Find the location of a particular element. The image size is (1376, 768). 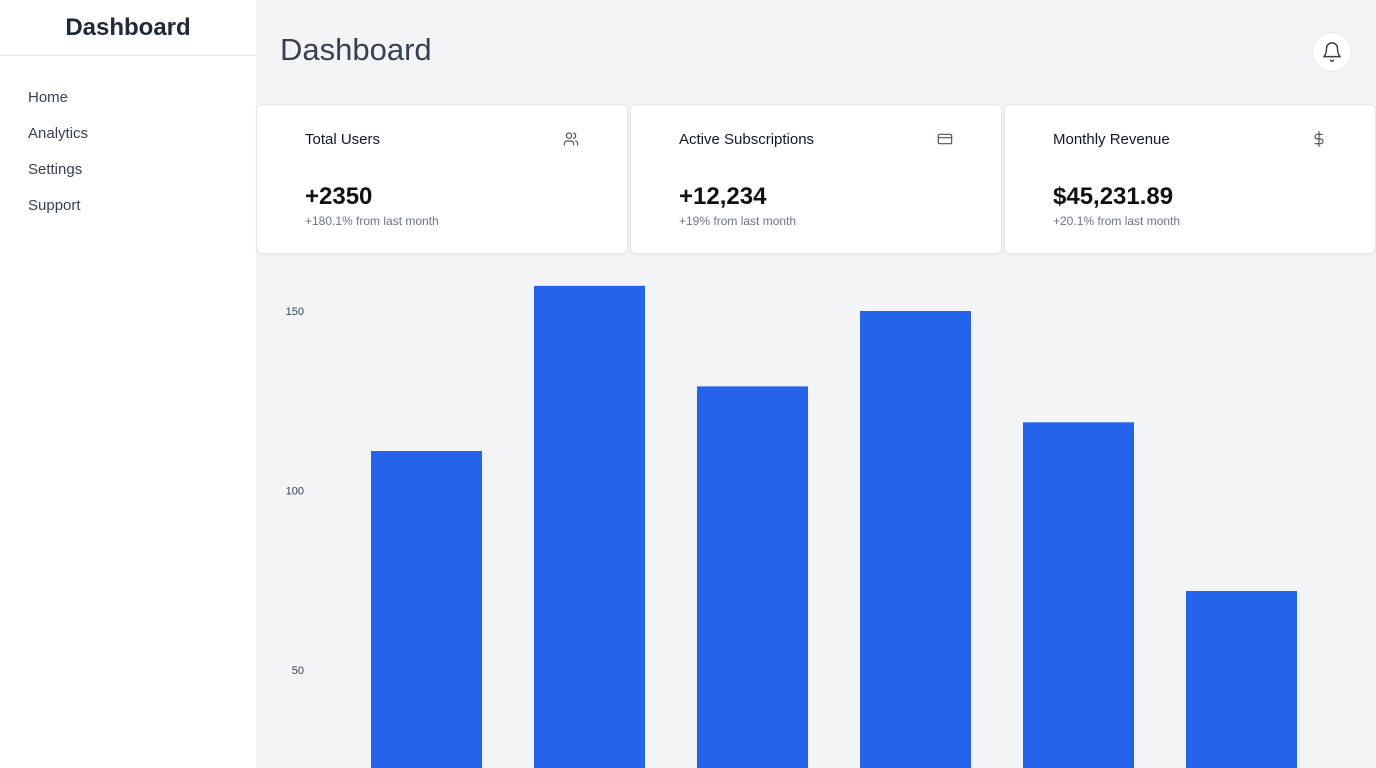

card-title: Active Subscriptions is located at coordinates (747, 139).